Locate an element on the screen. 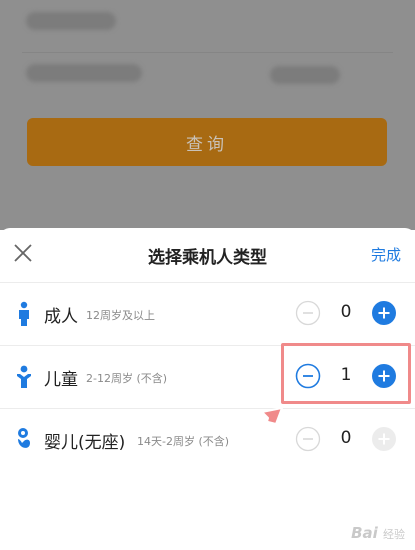 The width and height of the screenshot is (415, 550). passenger-age: 2-12周岁 (不含) is located at coordinates (127, 378).